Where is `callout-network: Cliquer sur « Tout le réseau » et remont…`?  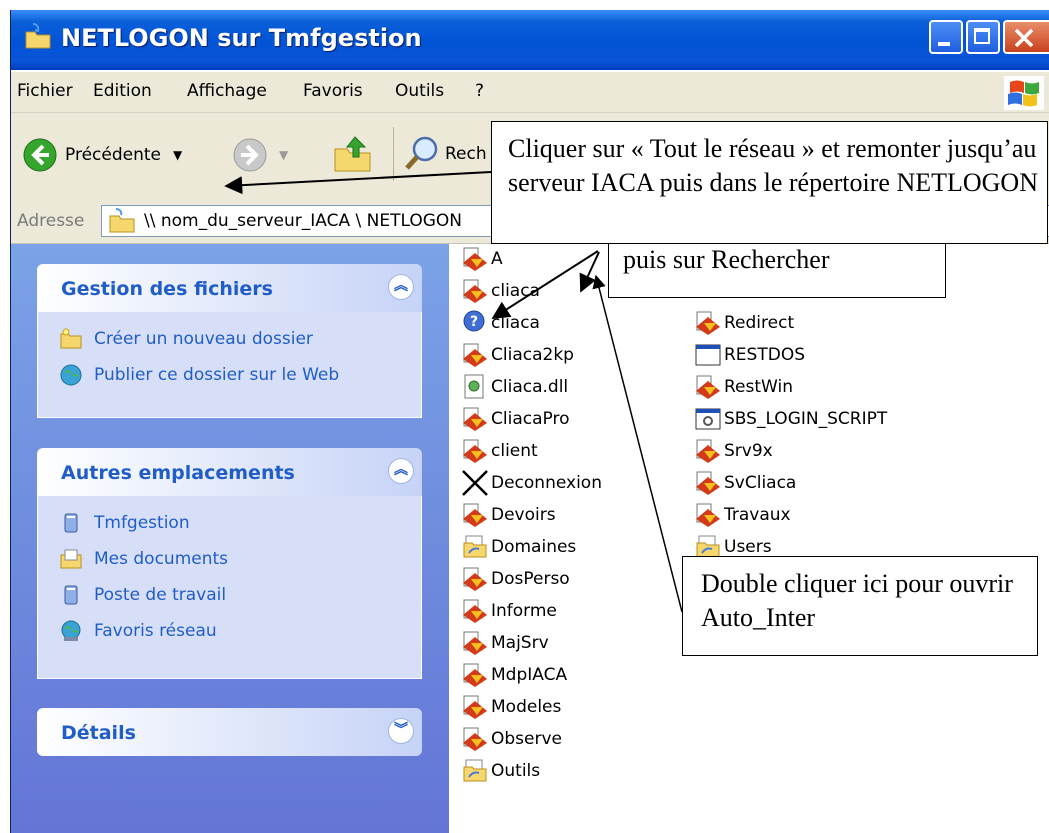 callout-network: Cliquer sur « Tout le réseau » et remont… is located at coordinates (769, 182).